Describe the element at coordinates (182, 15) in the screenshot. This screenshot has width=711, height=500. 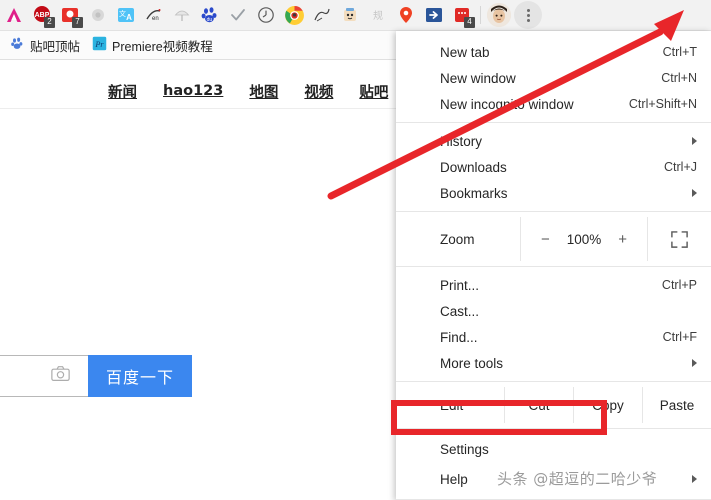
I see `umbrella-icon` at that location.